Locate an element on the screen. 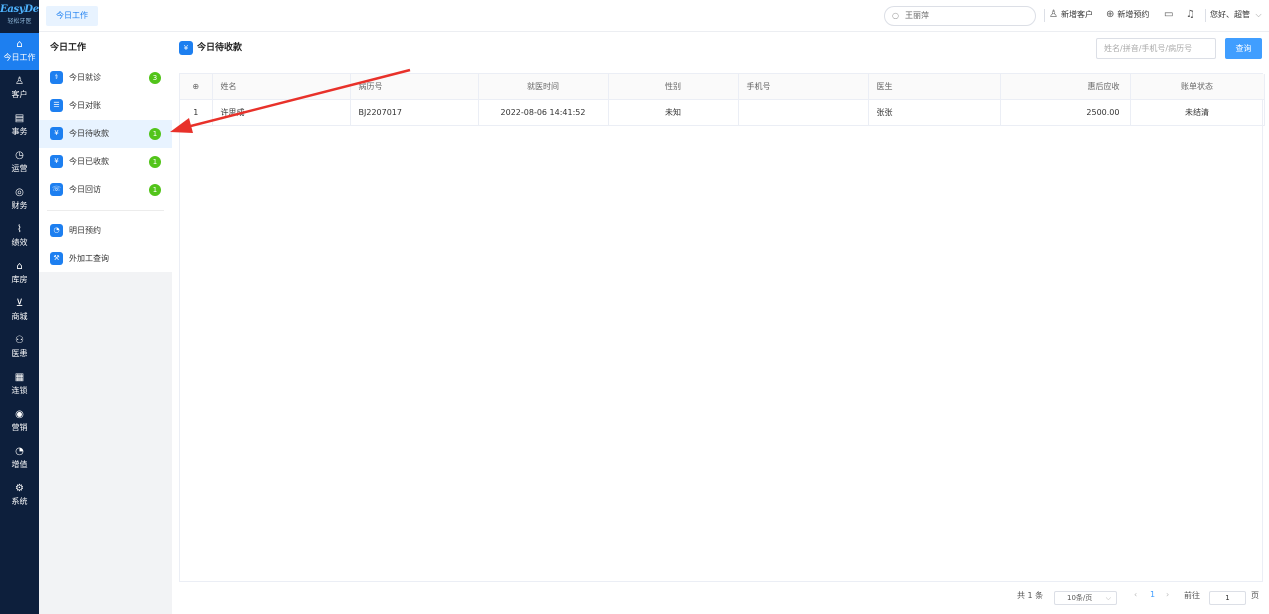  submenu-item-label: 今日回访 is located at coordinates (85, 189).